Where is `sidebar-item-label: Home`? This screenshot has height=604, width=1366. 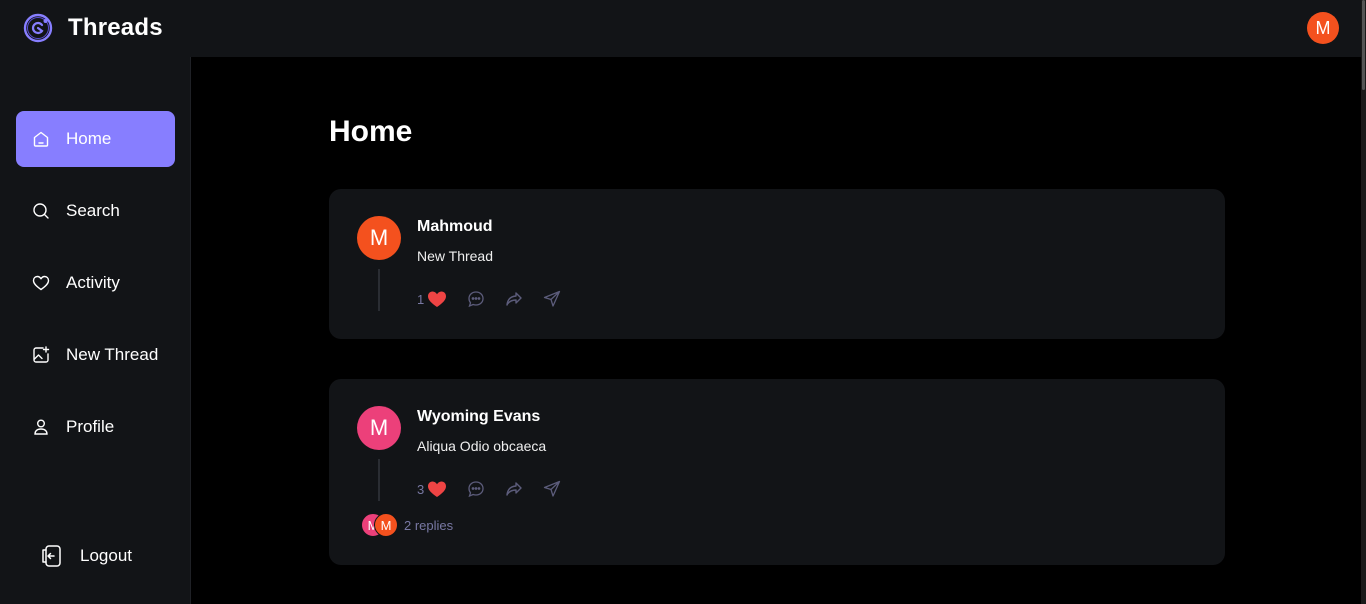
sidebar-item-label: Home is located at coordinates (89, 138).